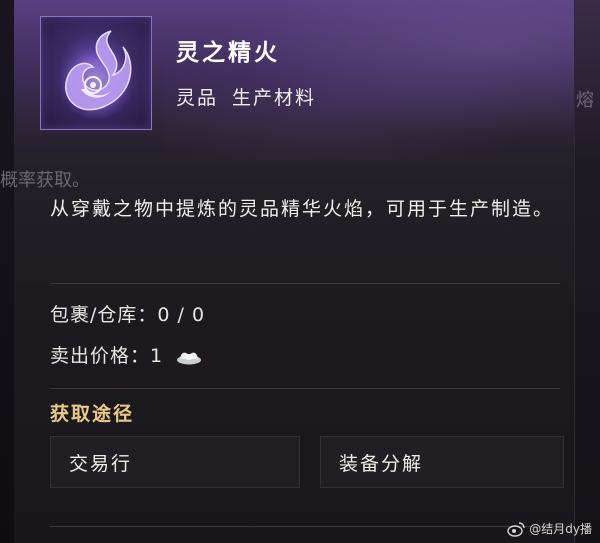  What do you see at coordinates (197, 98) in the screenshot?
I see `item-quality: 灵品` at bounding box center [197, 98].